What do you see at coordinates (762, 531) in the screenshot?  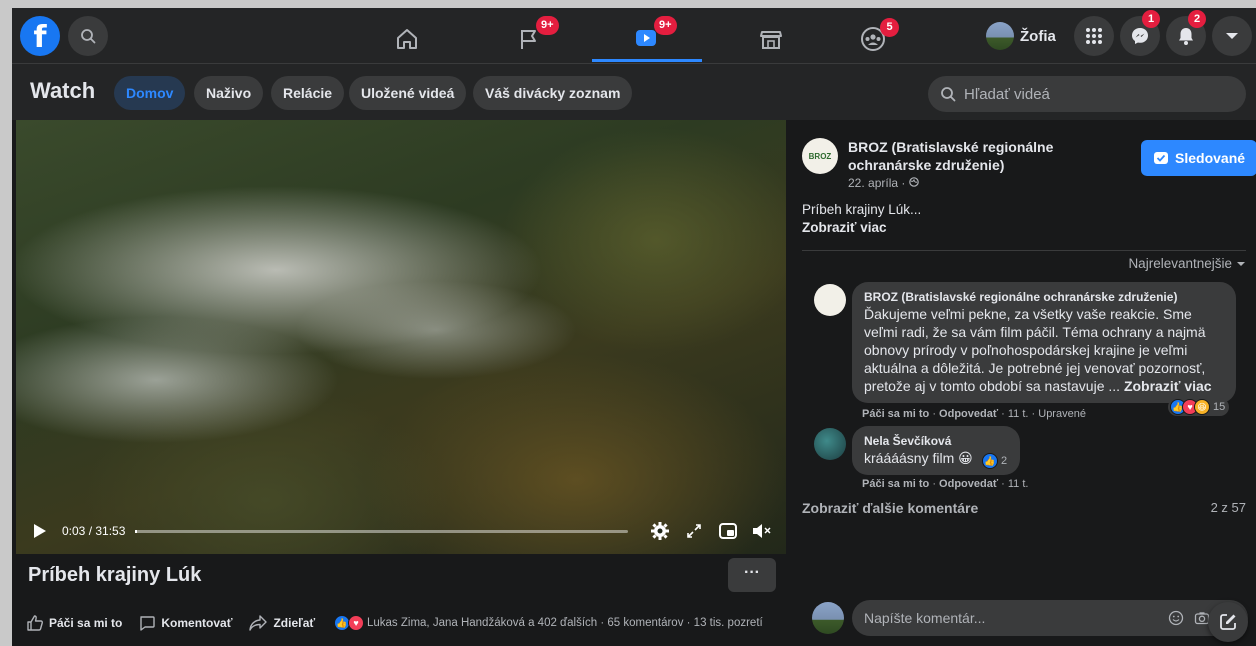 I see `mute-button` at bounding box center [762, 531].